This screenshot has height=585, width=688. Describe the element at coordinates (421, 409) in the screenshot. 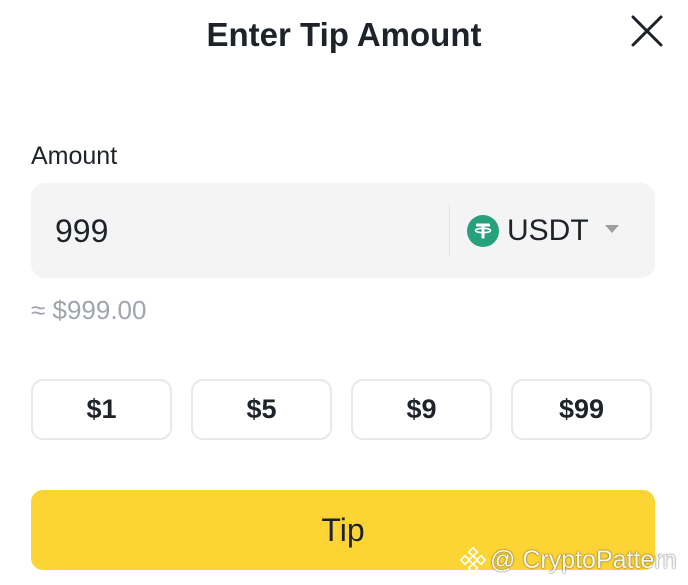

I see `preset-amount-9: $9` at that location.